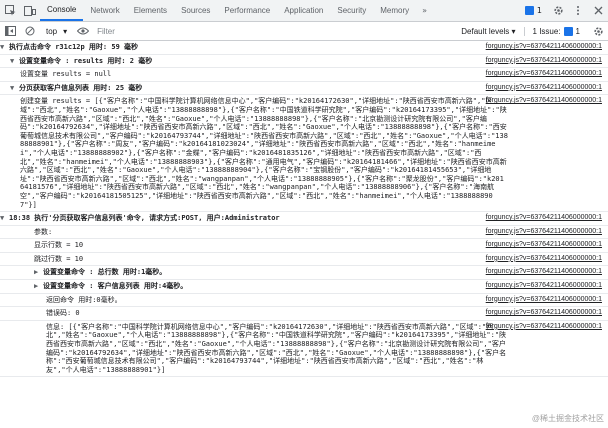 The height and width of the screenshot is (428, 608). Describe the element at coordinates (150, 10) in the screenshot. I see `tab-elements: Elements` at that location.